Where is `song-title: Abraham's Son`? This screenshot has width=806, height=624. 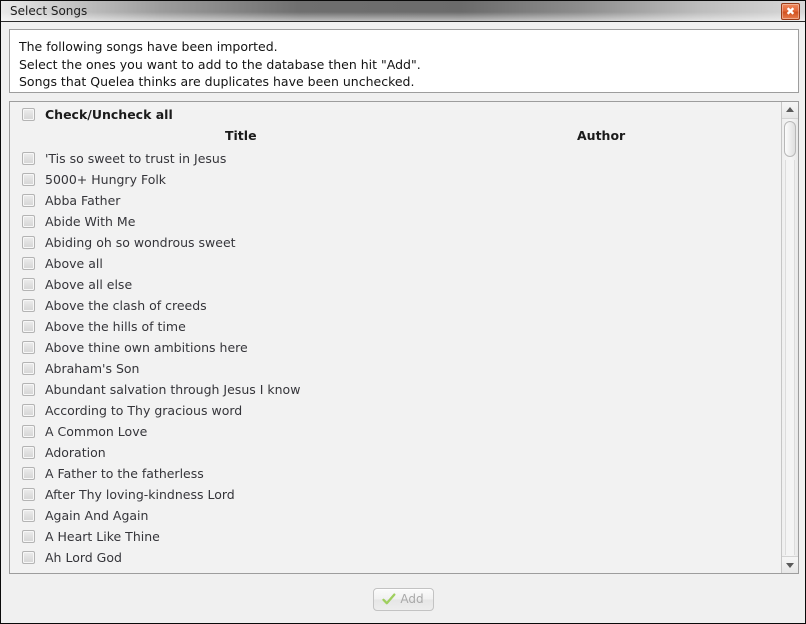
song-title: Abraham's Son is located at coordinates (92, 368).